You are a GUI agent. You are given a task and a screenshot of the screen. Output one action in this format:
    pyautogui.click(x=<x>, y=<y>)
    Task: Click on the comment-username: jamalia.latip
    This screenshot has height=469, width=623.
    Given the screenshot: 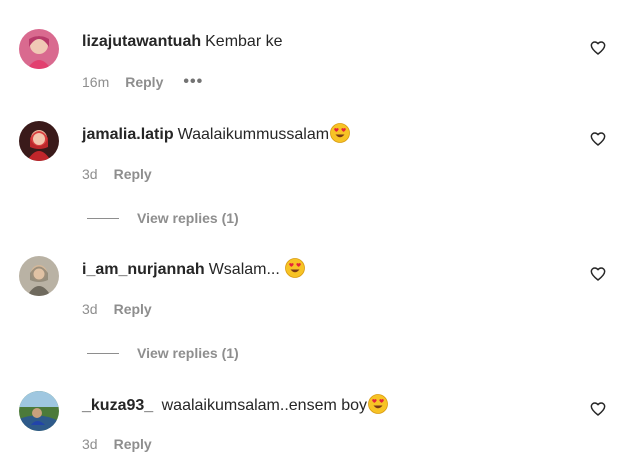 What is the action you would take?
    pyautogui.click(x=128, y=134)
    